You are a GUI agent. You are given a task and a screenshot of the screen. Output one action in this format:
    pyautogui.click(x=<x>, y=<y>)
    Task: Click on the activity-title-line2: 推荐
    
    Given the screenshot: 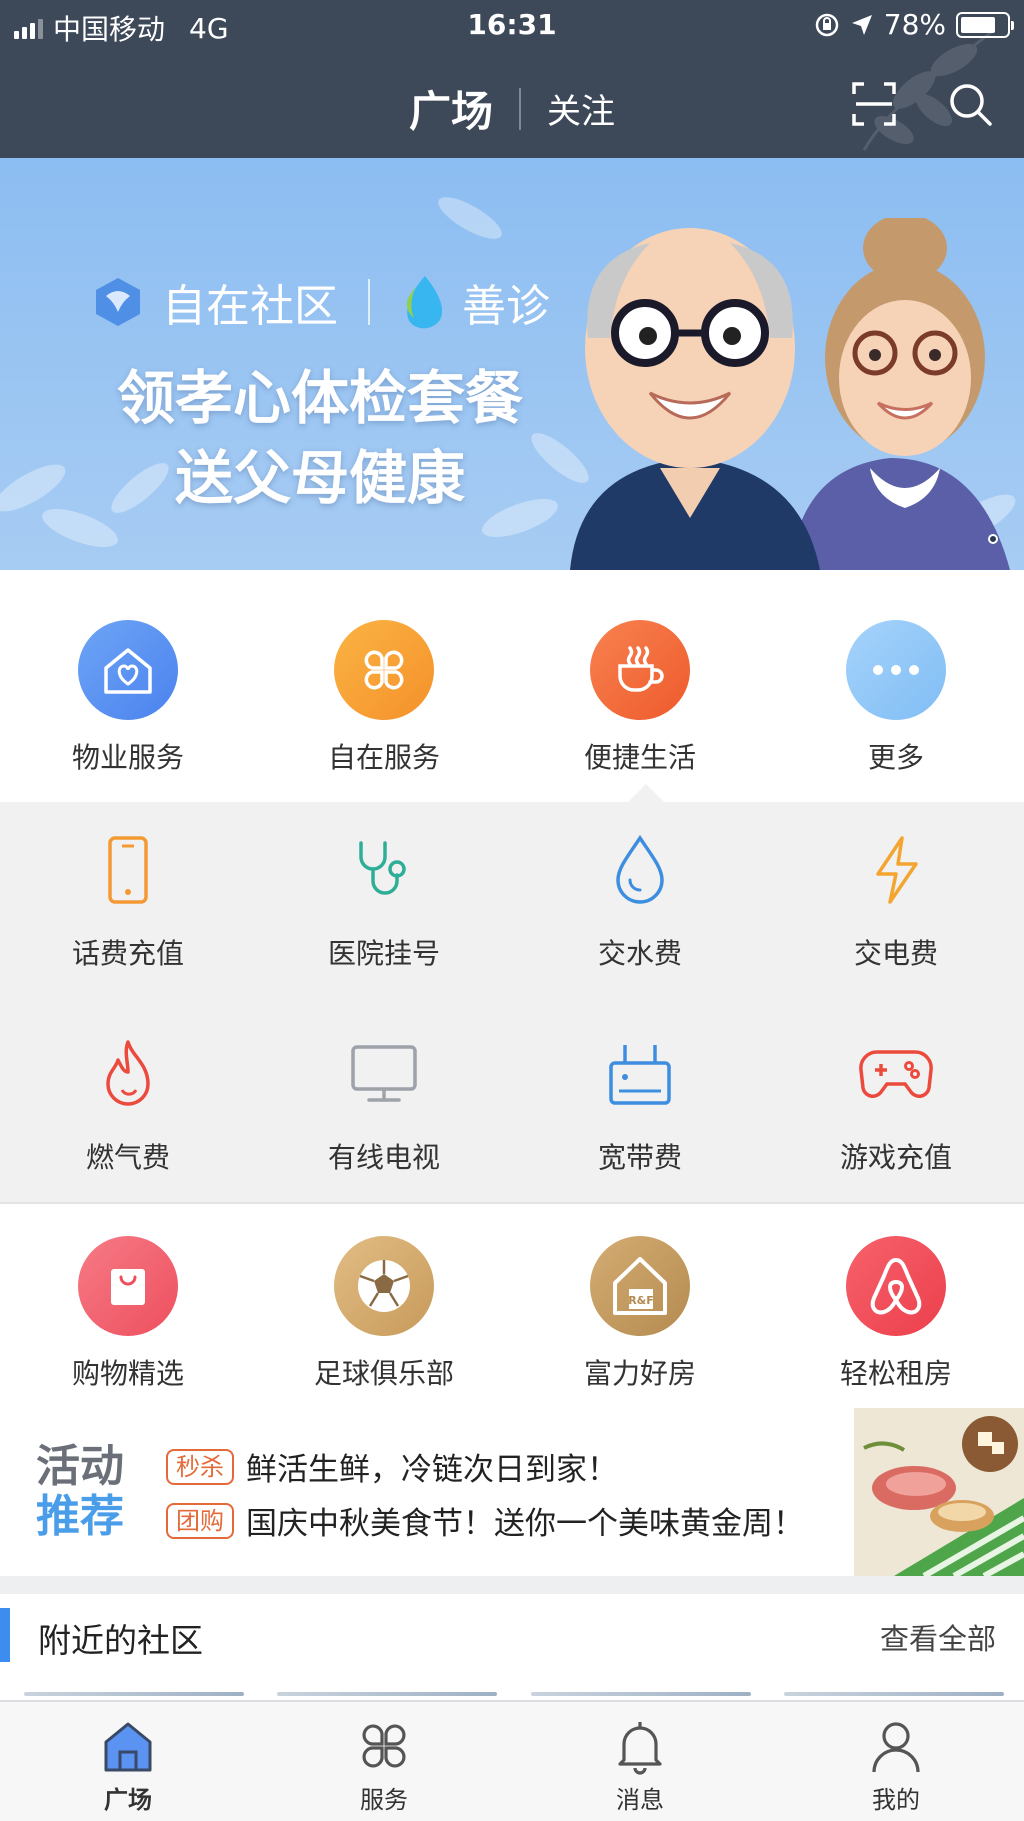 What is the action you would take?
    pyautogui.click(x=80, y=1516)
    